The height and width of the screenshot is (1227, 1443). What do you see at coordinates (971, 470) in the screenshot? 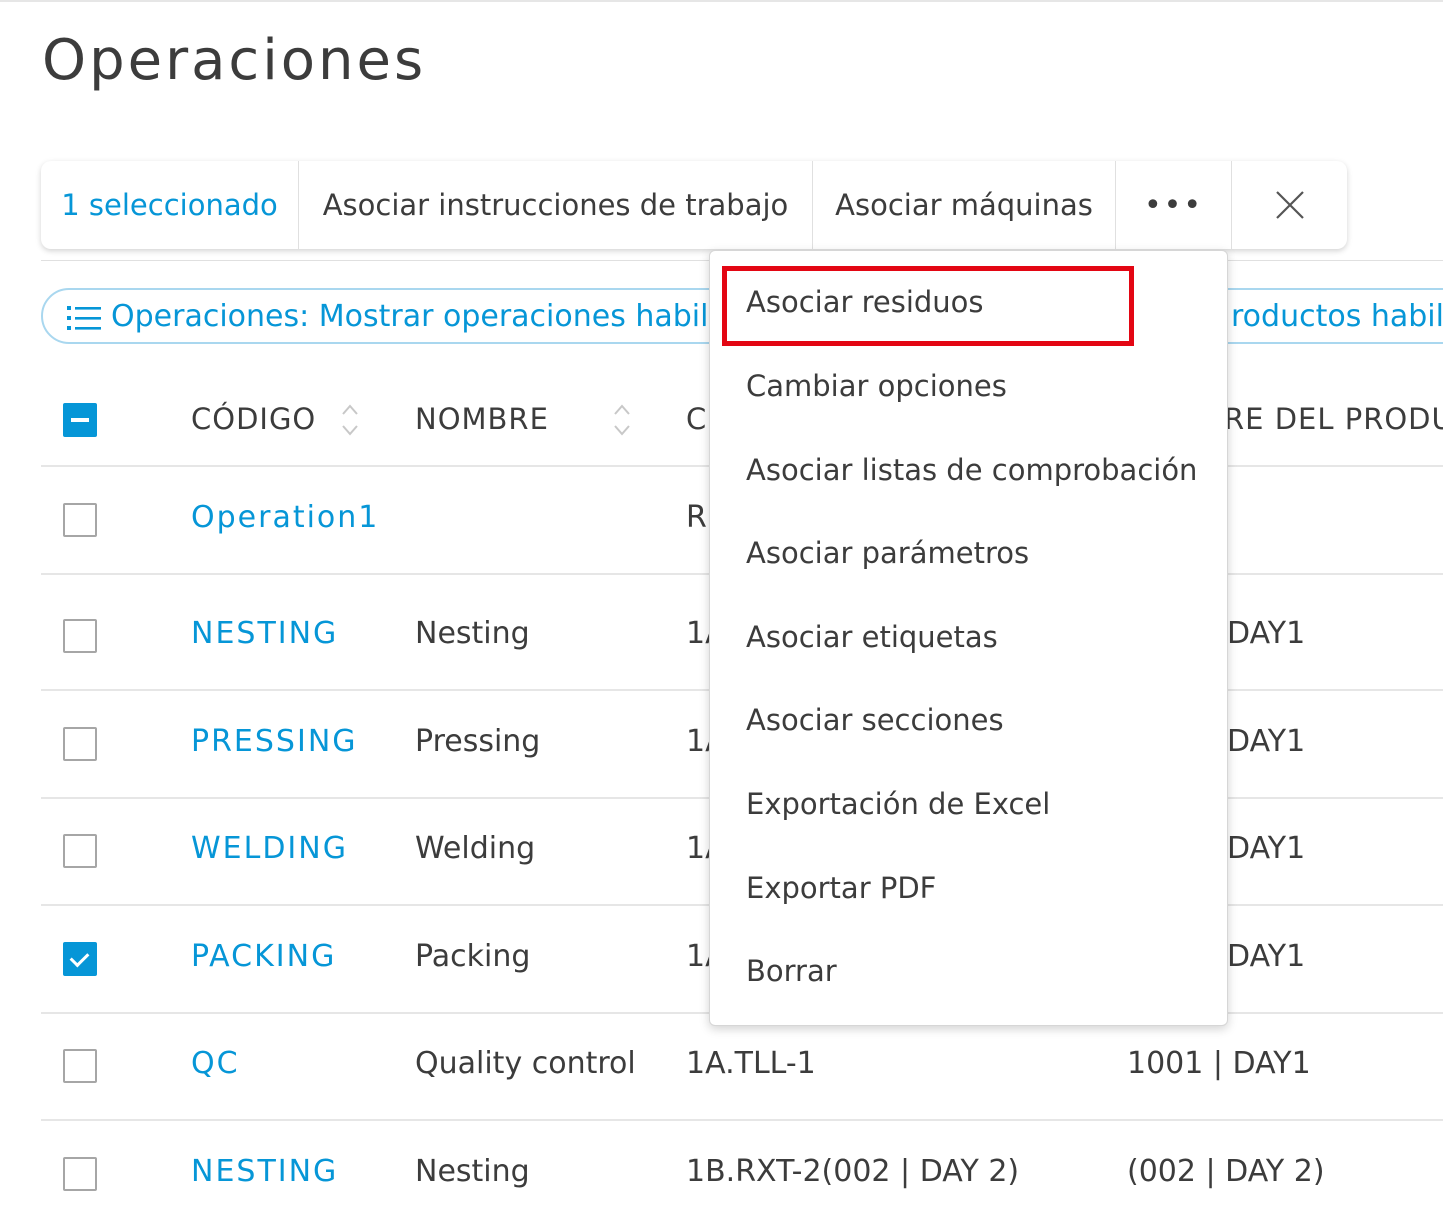
I see `menu-item-associate-checklists: Asociar listas de comprobación` at bounding box center [971, 470].